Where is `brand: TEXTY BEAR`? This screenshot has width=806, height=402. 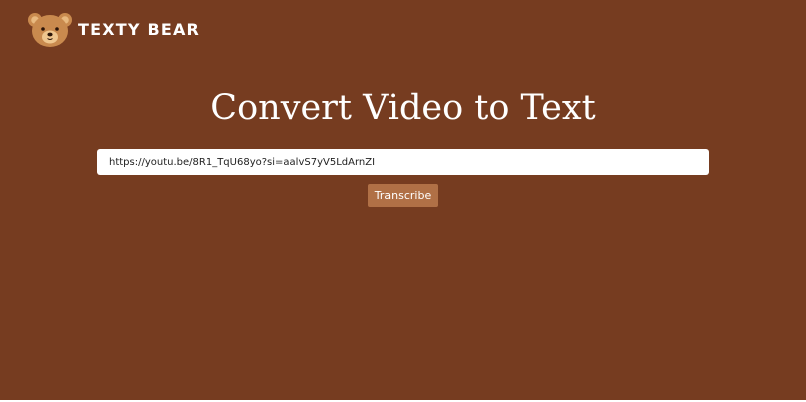
brand: TEXTY BEAR is located at coordinates (113, 30).